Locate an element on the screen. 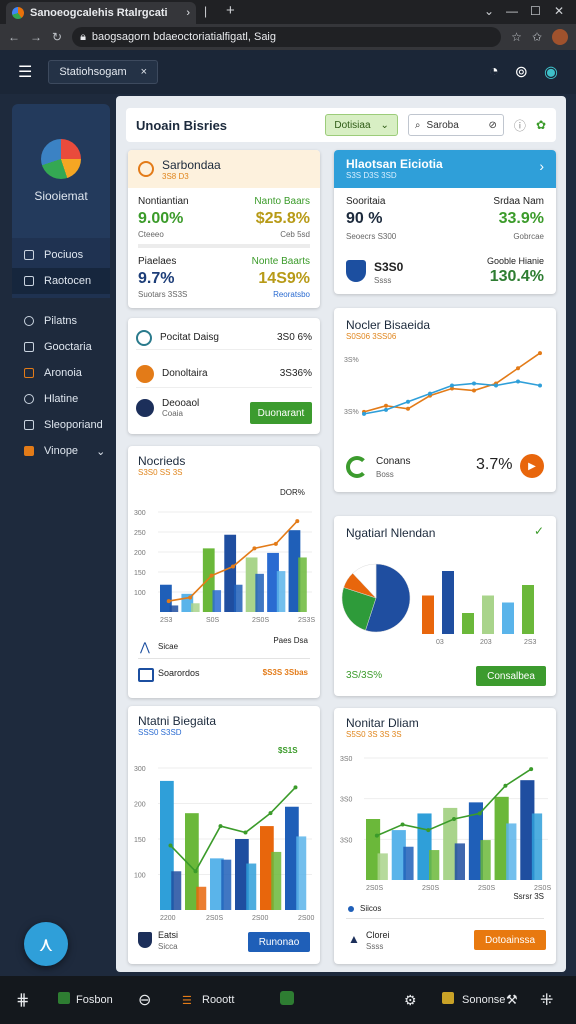 The image size is (576, 1024). header-tag-close-icon: × is located at coordinates (144, 72).